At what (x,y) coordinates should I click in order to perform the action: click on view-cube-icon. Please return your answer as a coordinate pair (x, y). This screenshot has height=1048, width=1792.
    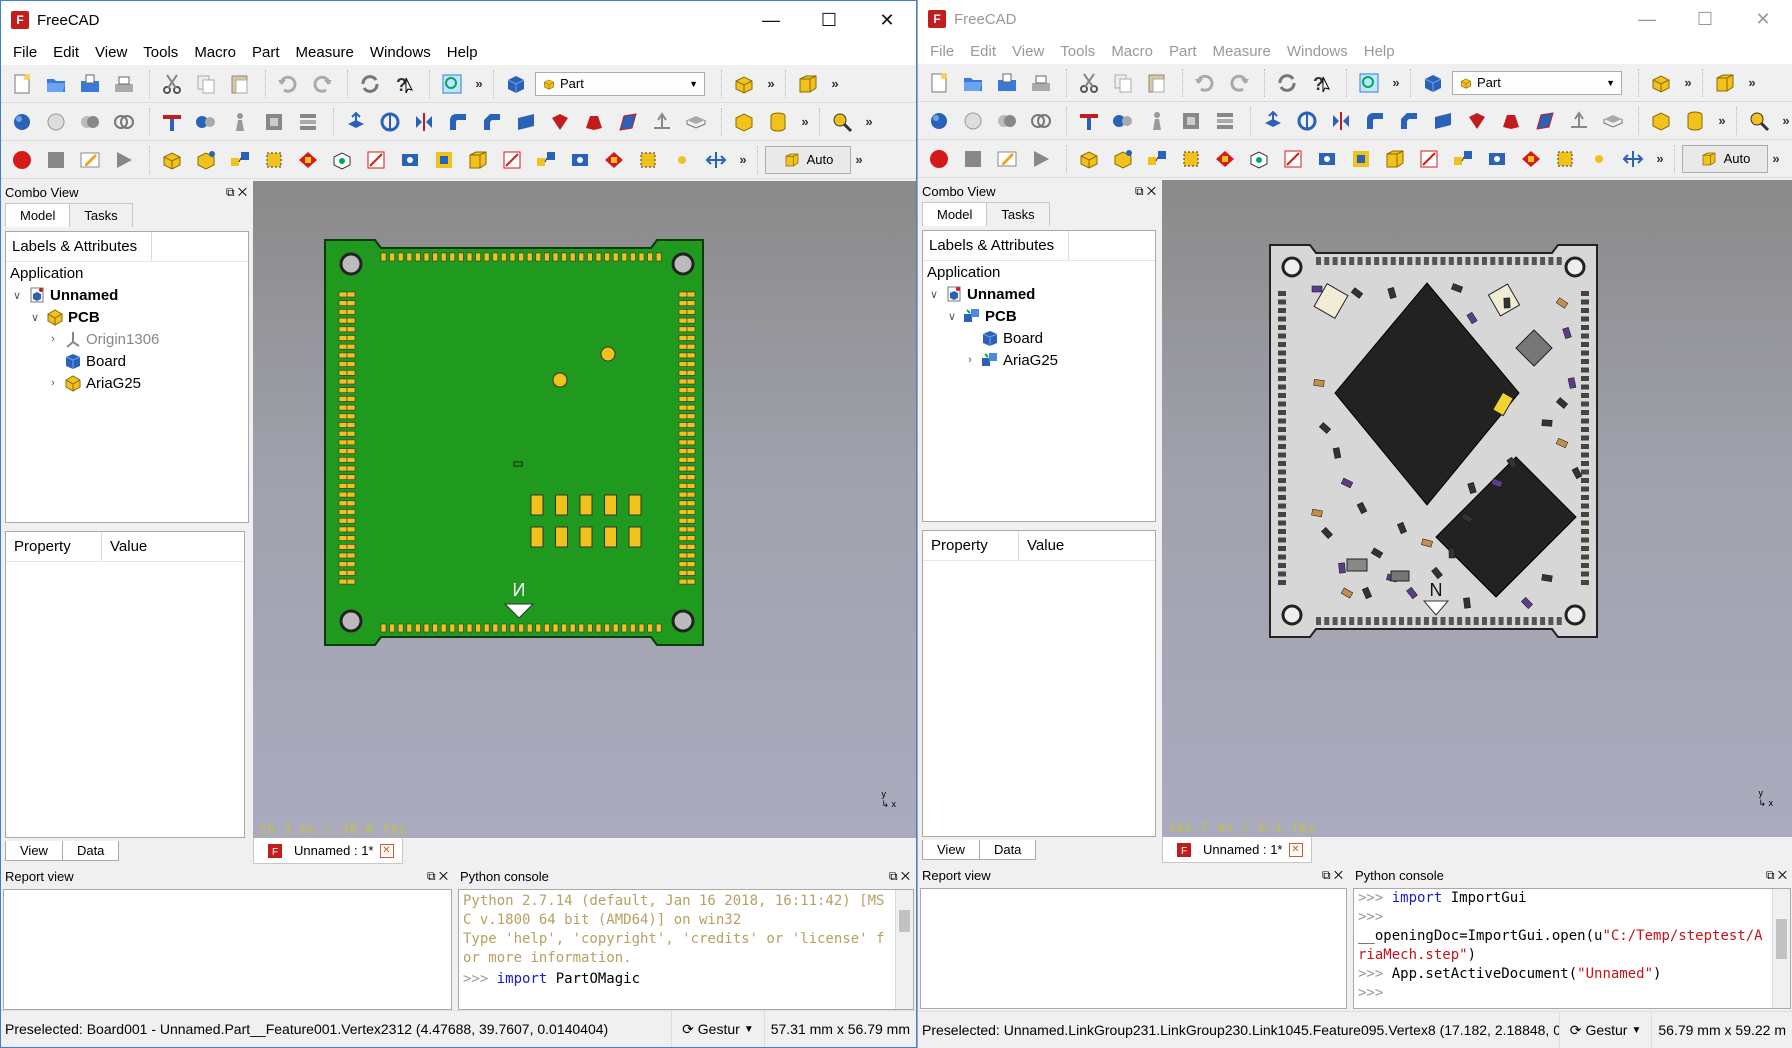
    Looking at the image, I should click on (516, 84).